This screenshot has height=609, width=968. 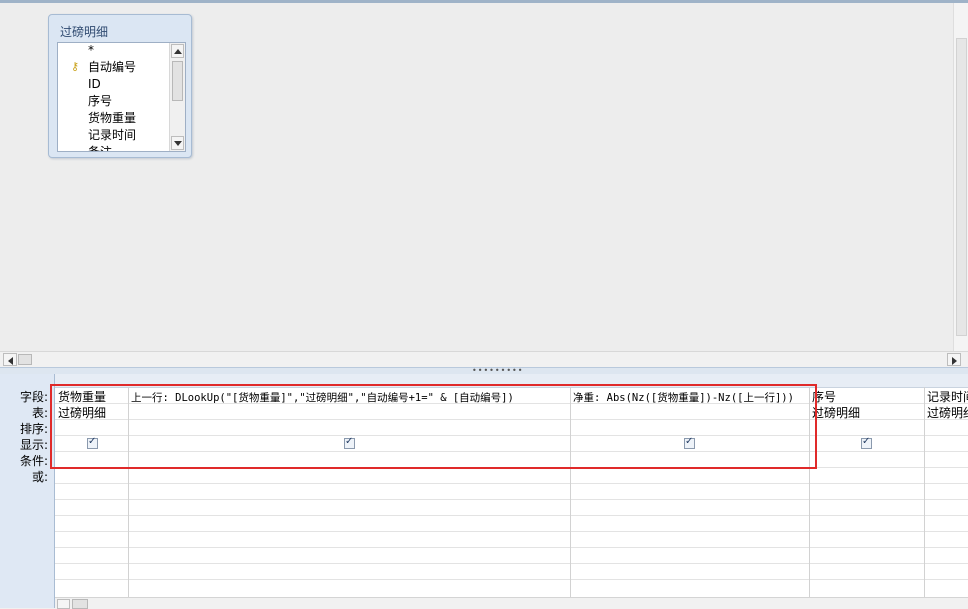 I want to click on row-label-show: 显示:, so click(x=33, y=445).